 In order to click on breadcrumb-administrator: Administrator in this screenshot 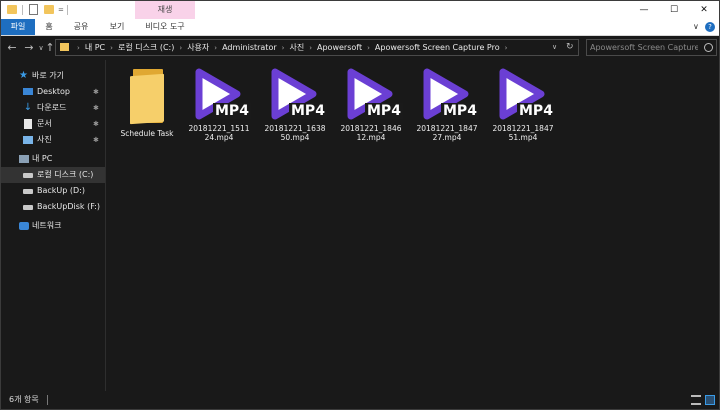, I will do `click(249, 47)`.